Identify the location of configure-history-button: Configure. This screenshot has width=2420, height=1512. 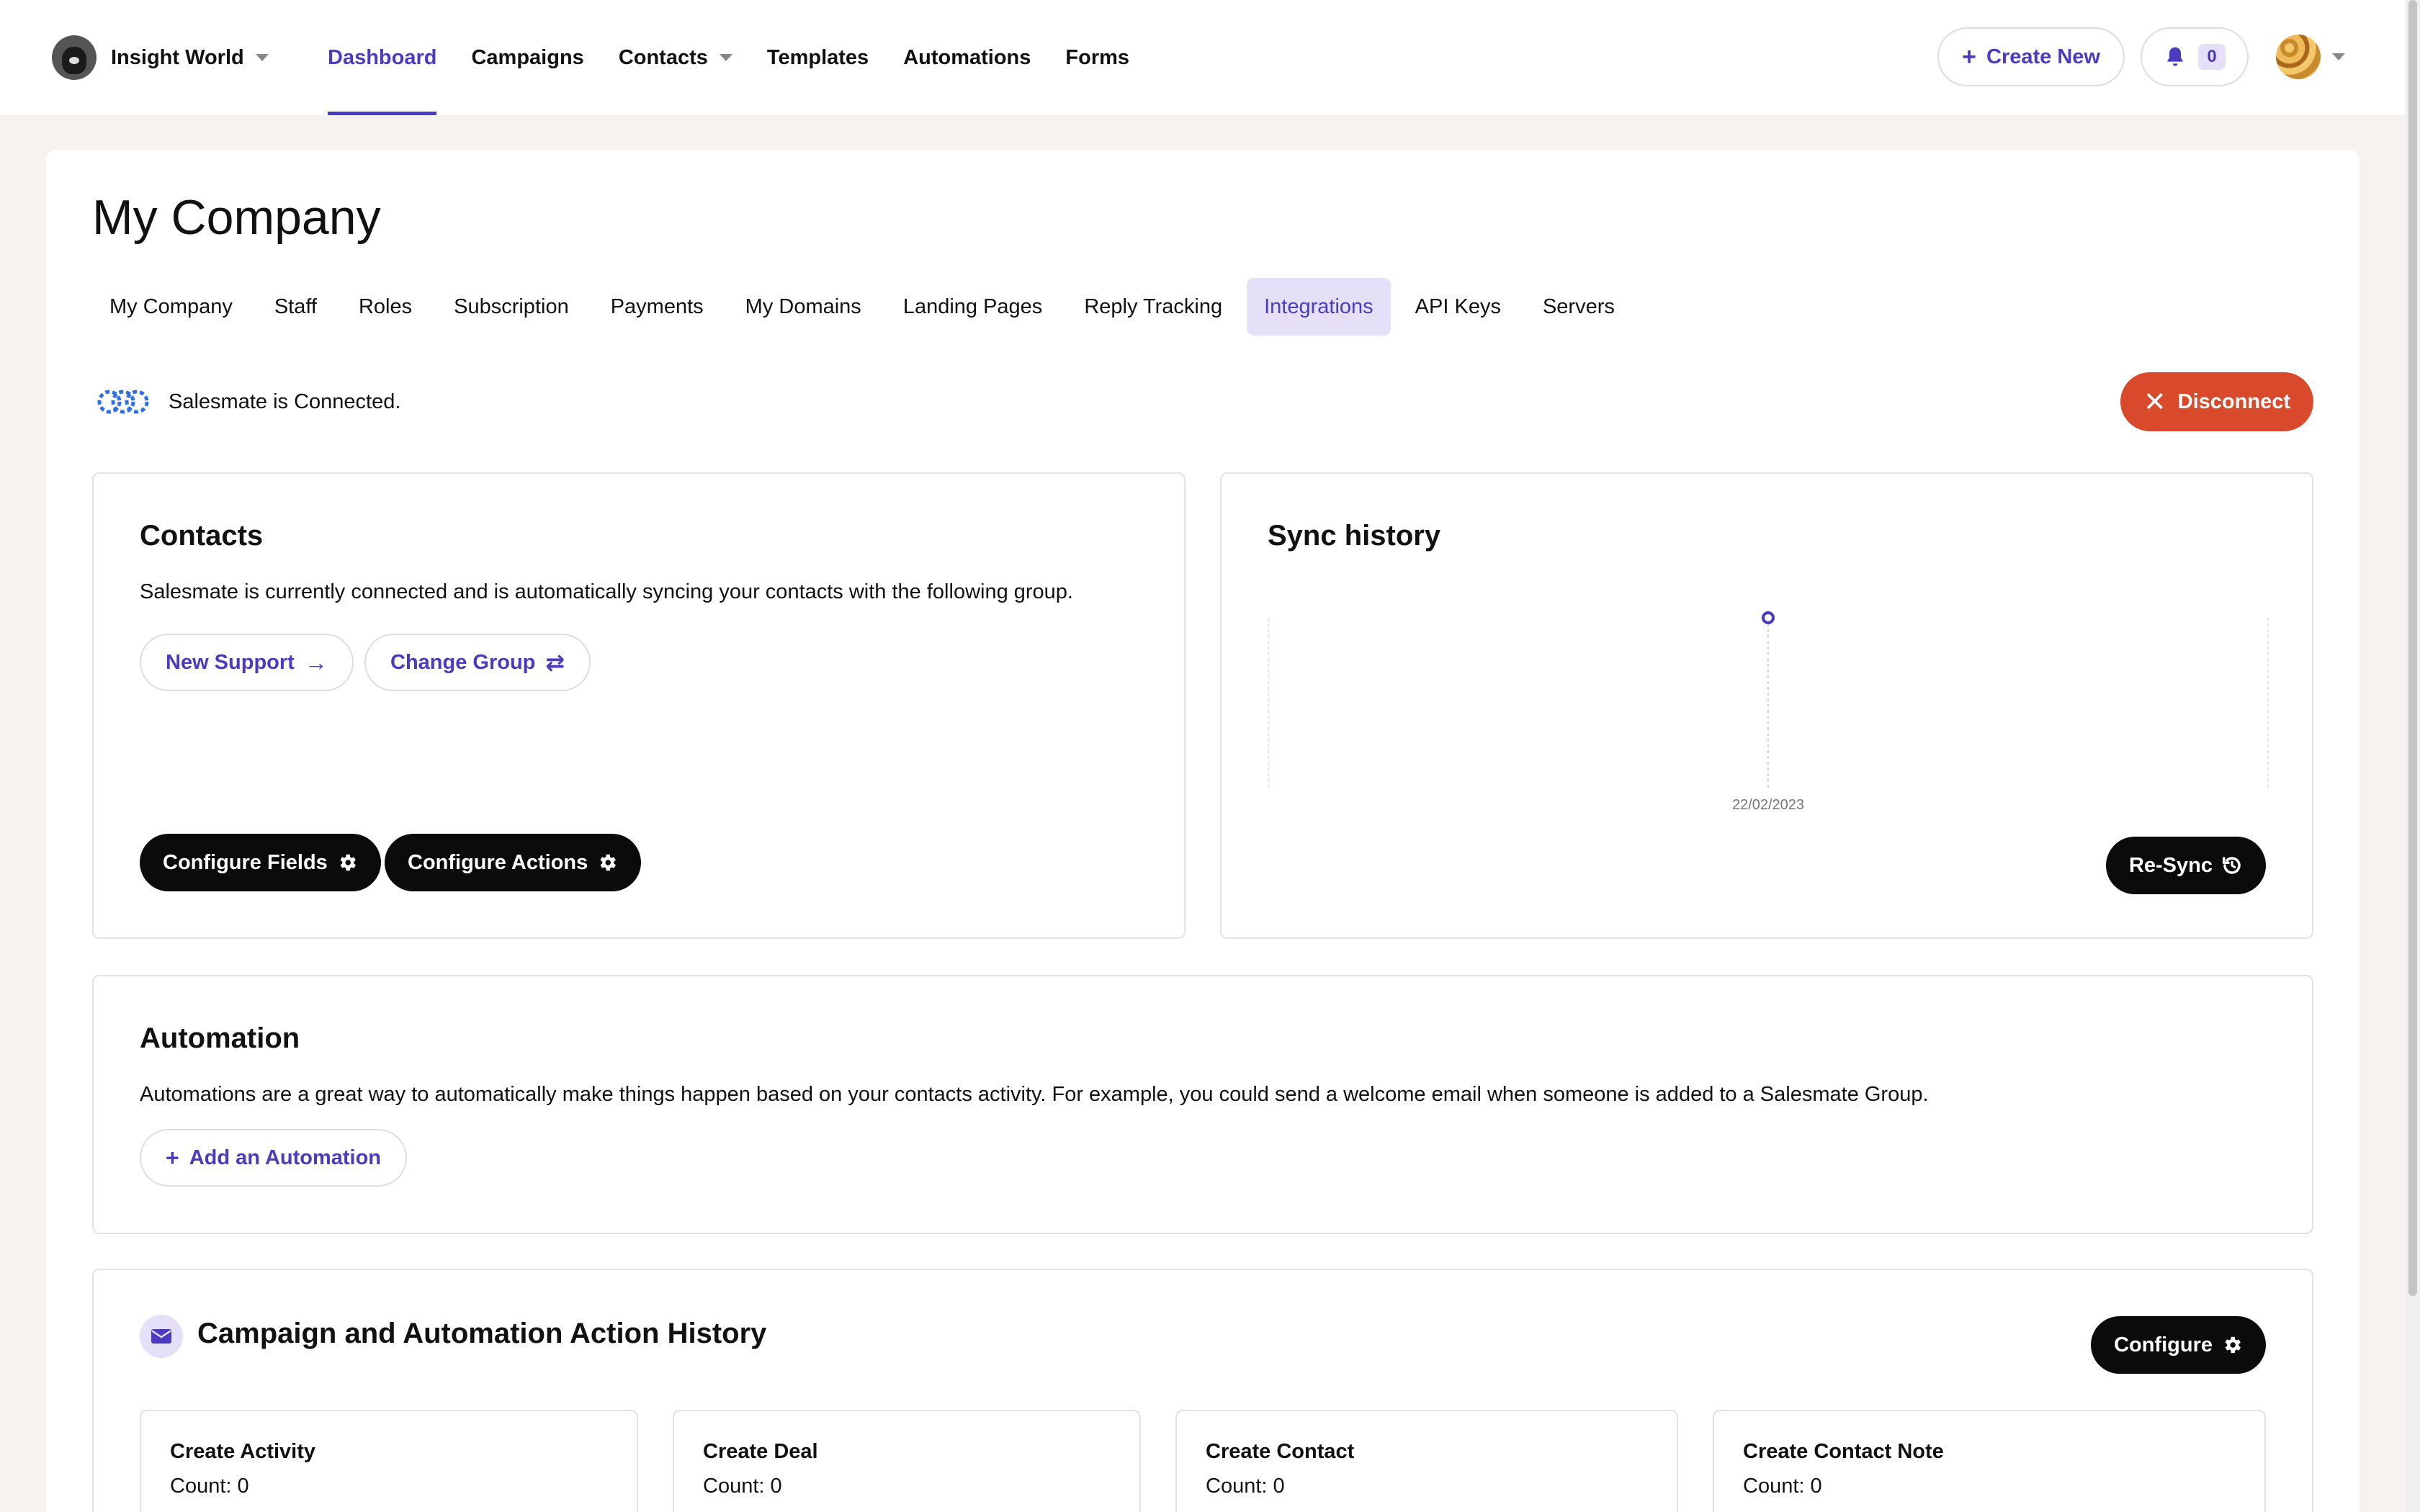
(2178, 1345).